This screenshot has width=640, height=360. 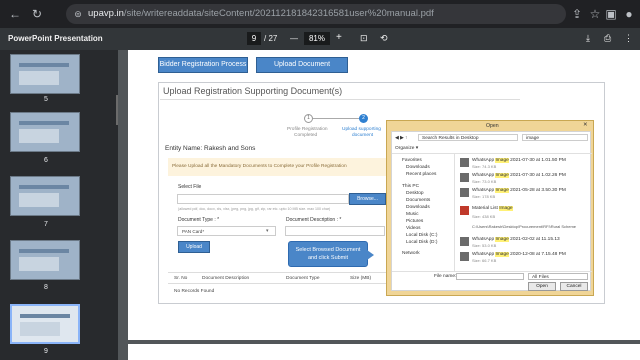 I want to click on nav-item: Local Disk (C:), so click(x=421, y=235).